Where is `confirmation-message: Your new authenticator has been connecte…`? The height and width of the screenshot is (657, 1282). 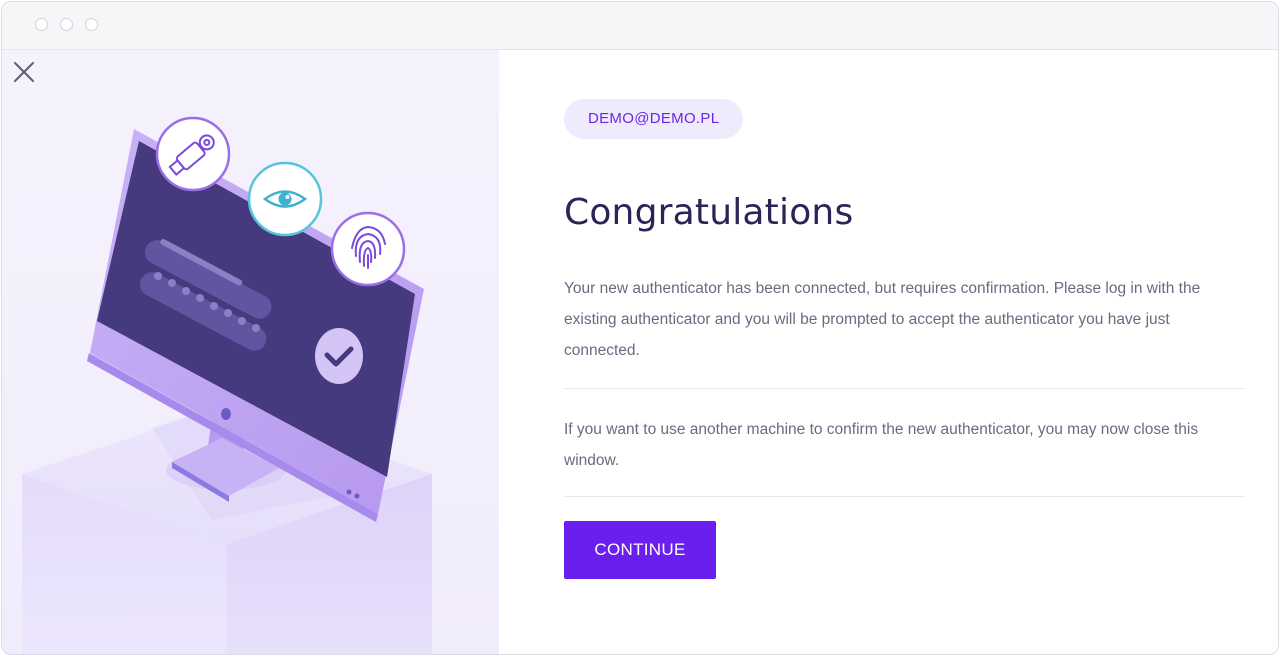 confirmation-message: Your new authenticator has been connecte… is located at coordinates (882, 319).